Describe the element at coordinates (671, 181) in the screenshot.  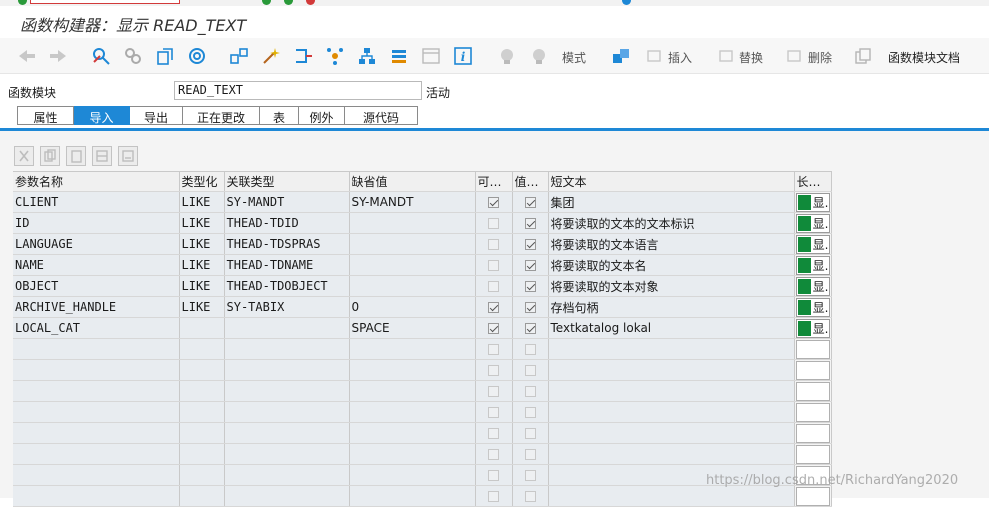
I see `column-header: 短文本` at that location.